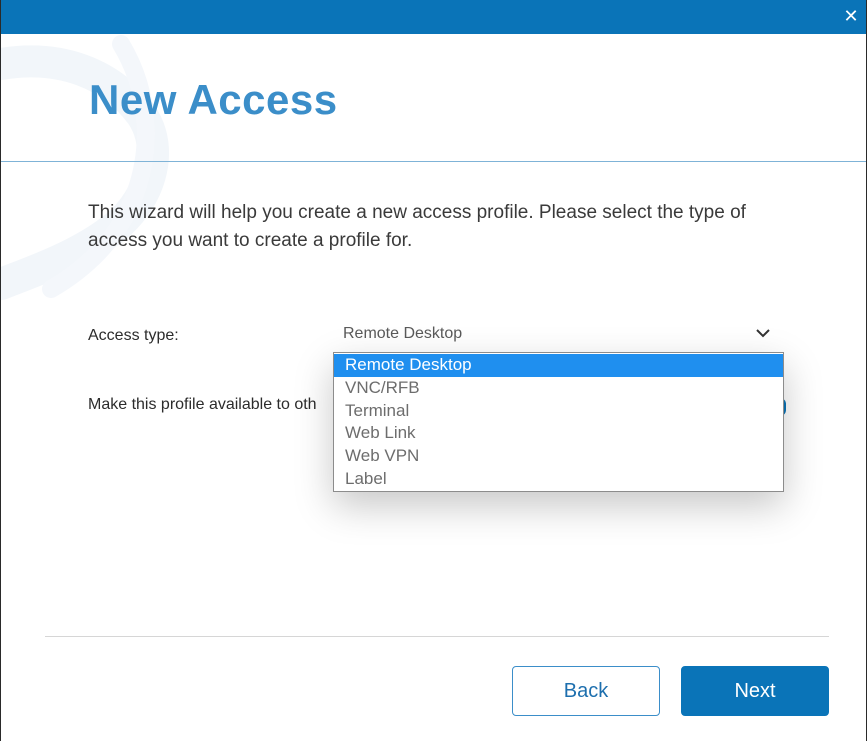 The image size is (867, 741). What do you see at coordinates (403, 333) in the screenshot?
I see `access-type-value: Remote Desktop` at bounding box center [403, 333].